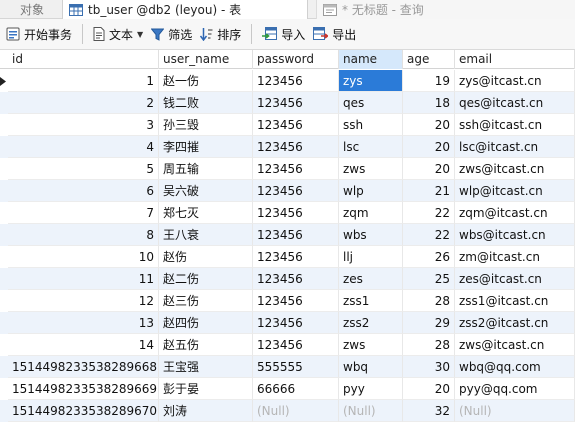  I want to click on cell-user-name: 彭于晏, so click(206, 389).